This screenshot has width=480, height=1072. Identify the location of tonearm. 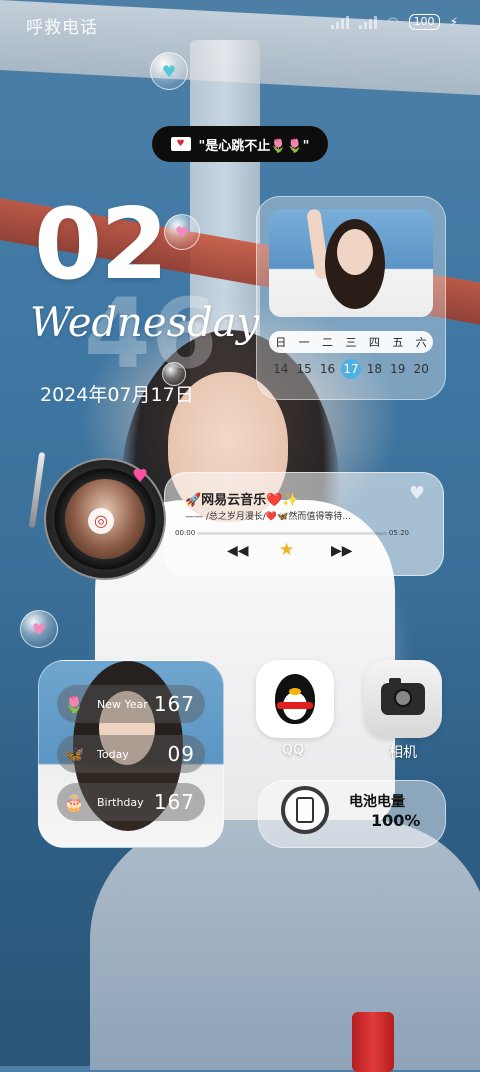
(37, 490).